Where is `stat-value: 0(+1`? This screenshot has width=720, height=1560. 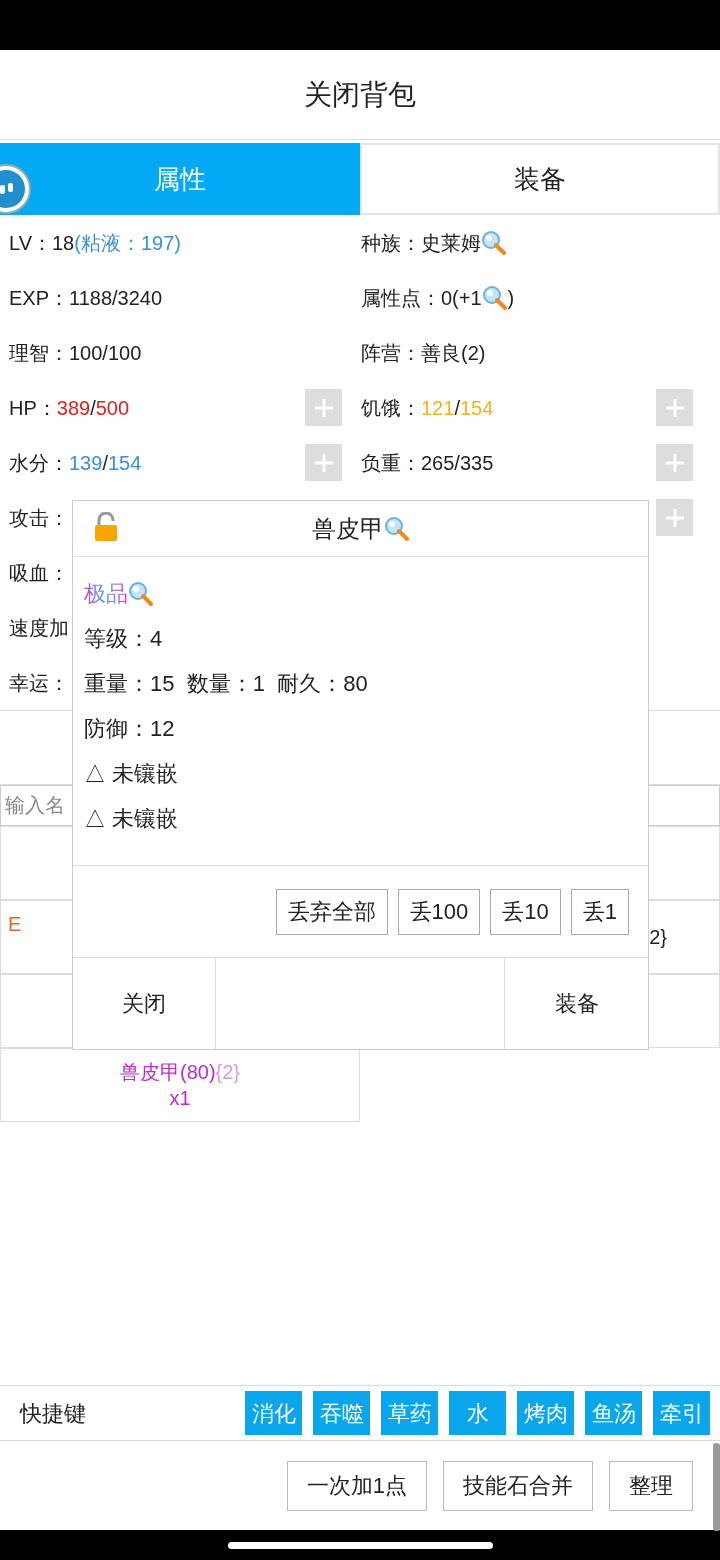
stat-value: 0(+1 is located at coordinates (461, 298).